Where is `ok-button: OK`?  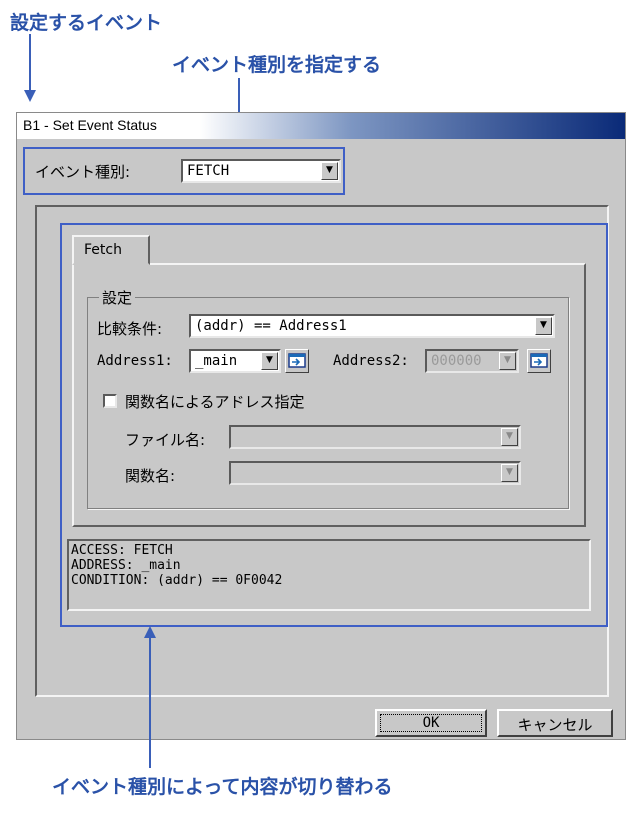 ok-button: OK is located at coordinates (431, 723).